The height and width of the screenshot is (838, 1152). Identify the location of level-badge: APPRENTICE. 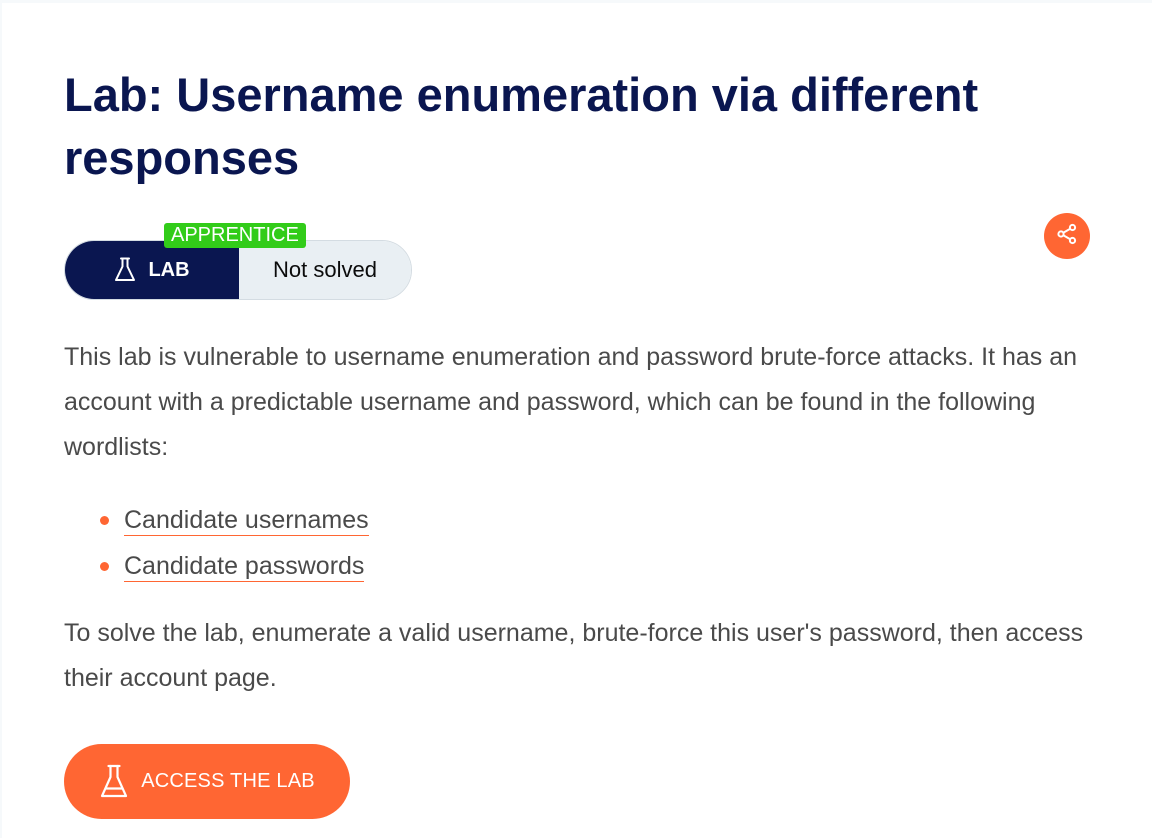
(235, 235).